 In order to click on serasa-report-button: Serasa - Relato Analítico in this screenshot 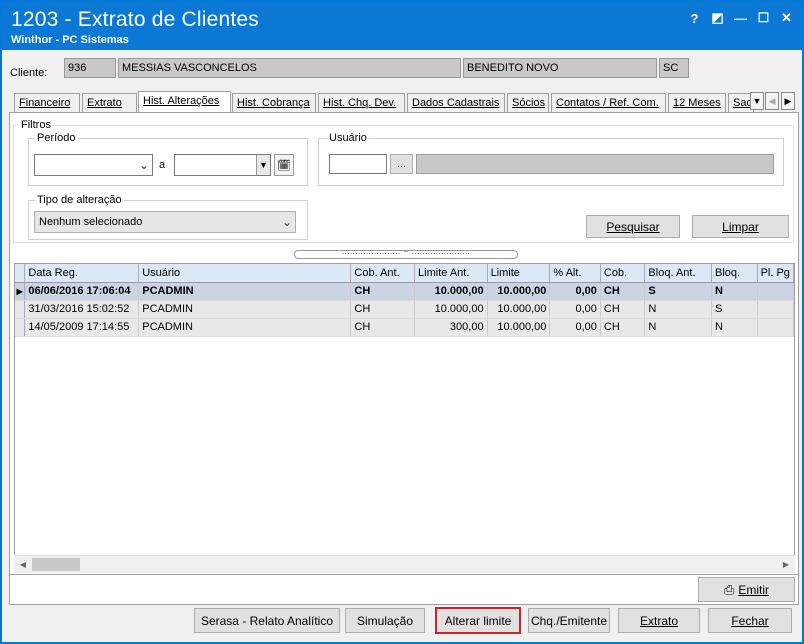, I will do `click(267, 620)`.